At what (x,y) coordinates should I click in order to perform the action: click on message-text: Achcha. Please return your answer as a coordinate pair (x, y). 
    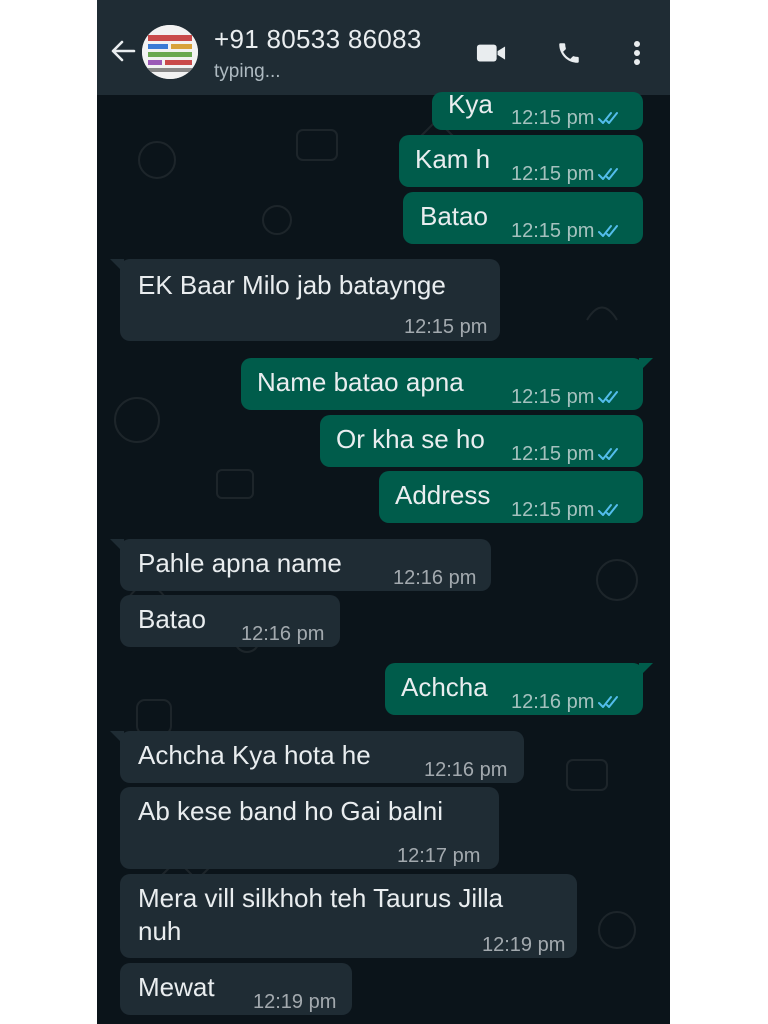
    Looking at the image, I should click on (444, 687).